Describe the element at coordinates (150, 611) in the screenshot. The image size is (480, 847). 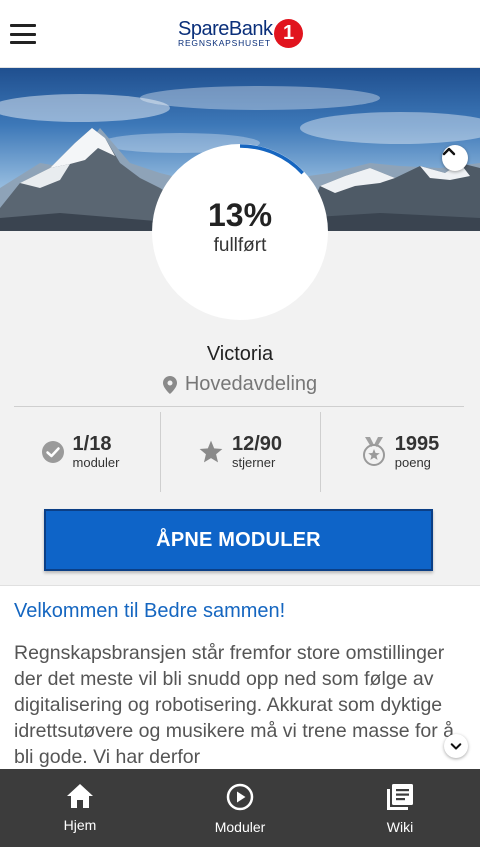
I see `article-title: Velkommen til Bedre sammen!` at that location.